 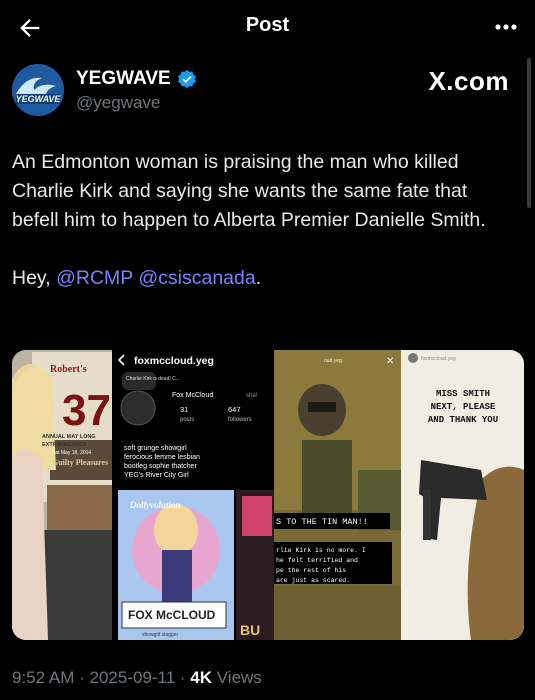 I want to click on card-sub: showgirl slagger, so click(x=160, y=635).